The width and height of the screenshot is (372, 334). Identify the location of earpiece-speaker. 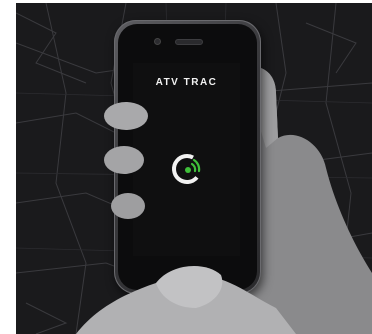
(189, 42).